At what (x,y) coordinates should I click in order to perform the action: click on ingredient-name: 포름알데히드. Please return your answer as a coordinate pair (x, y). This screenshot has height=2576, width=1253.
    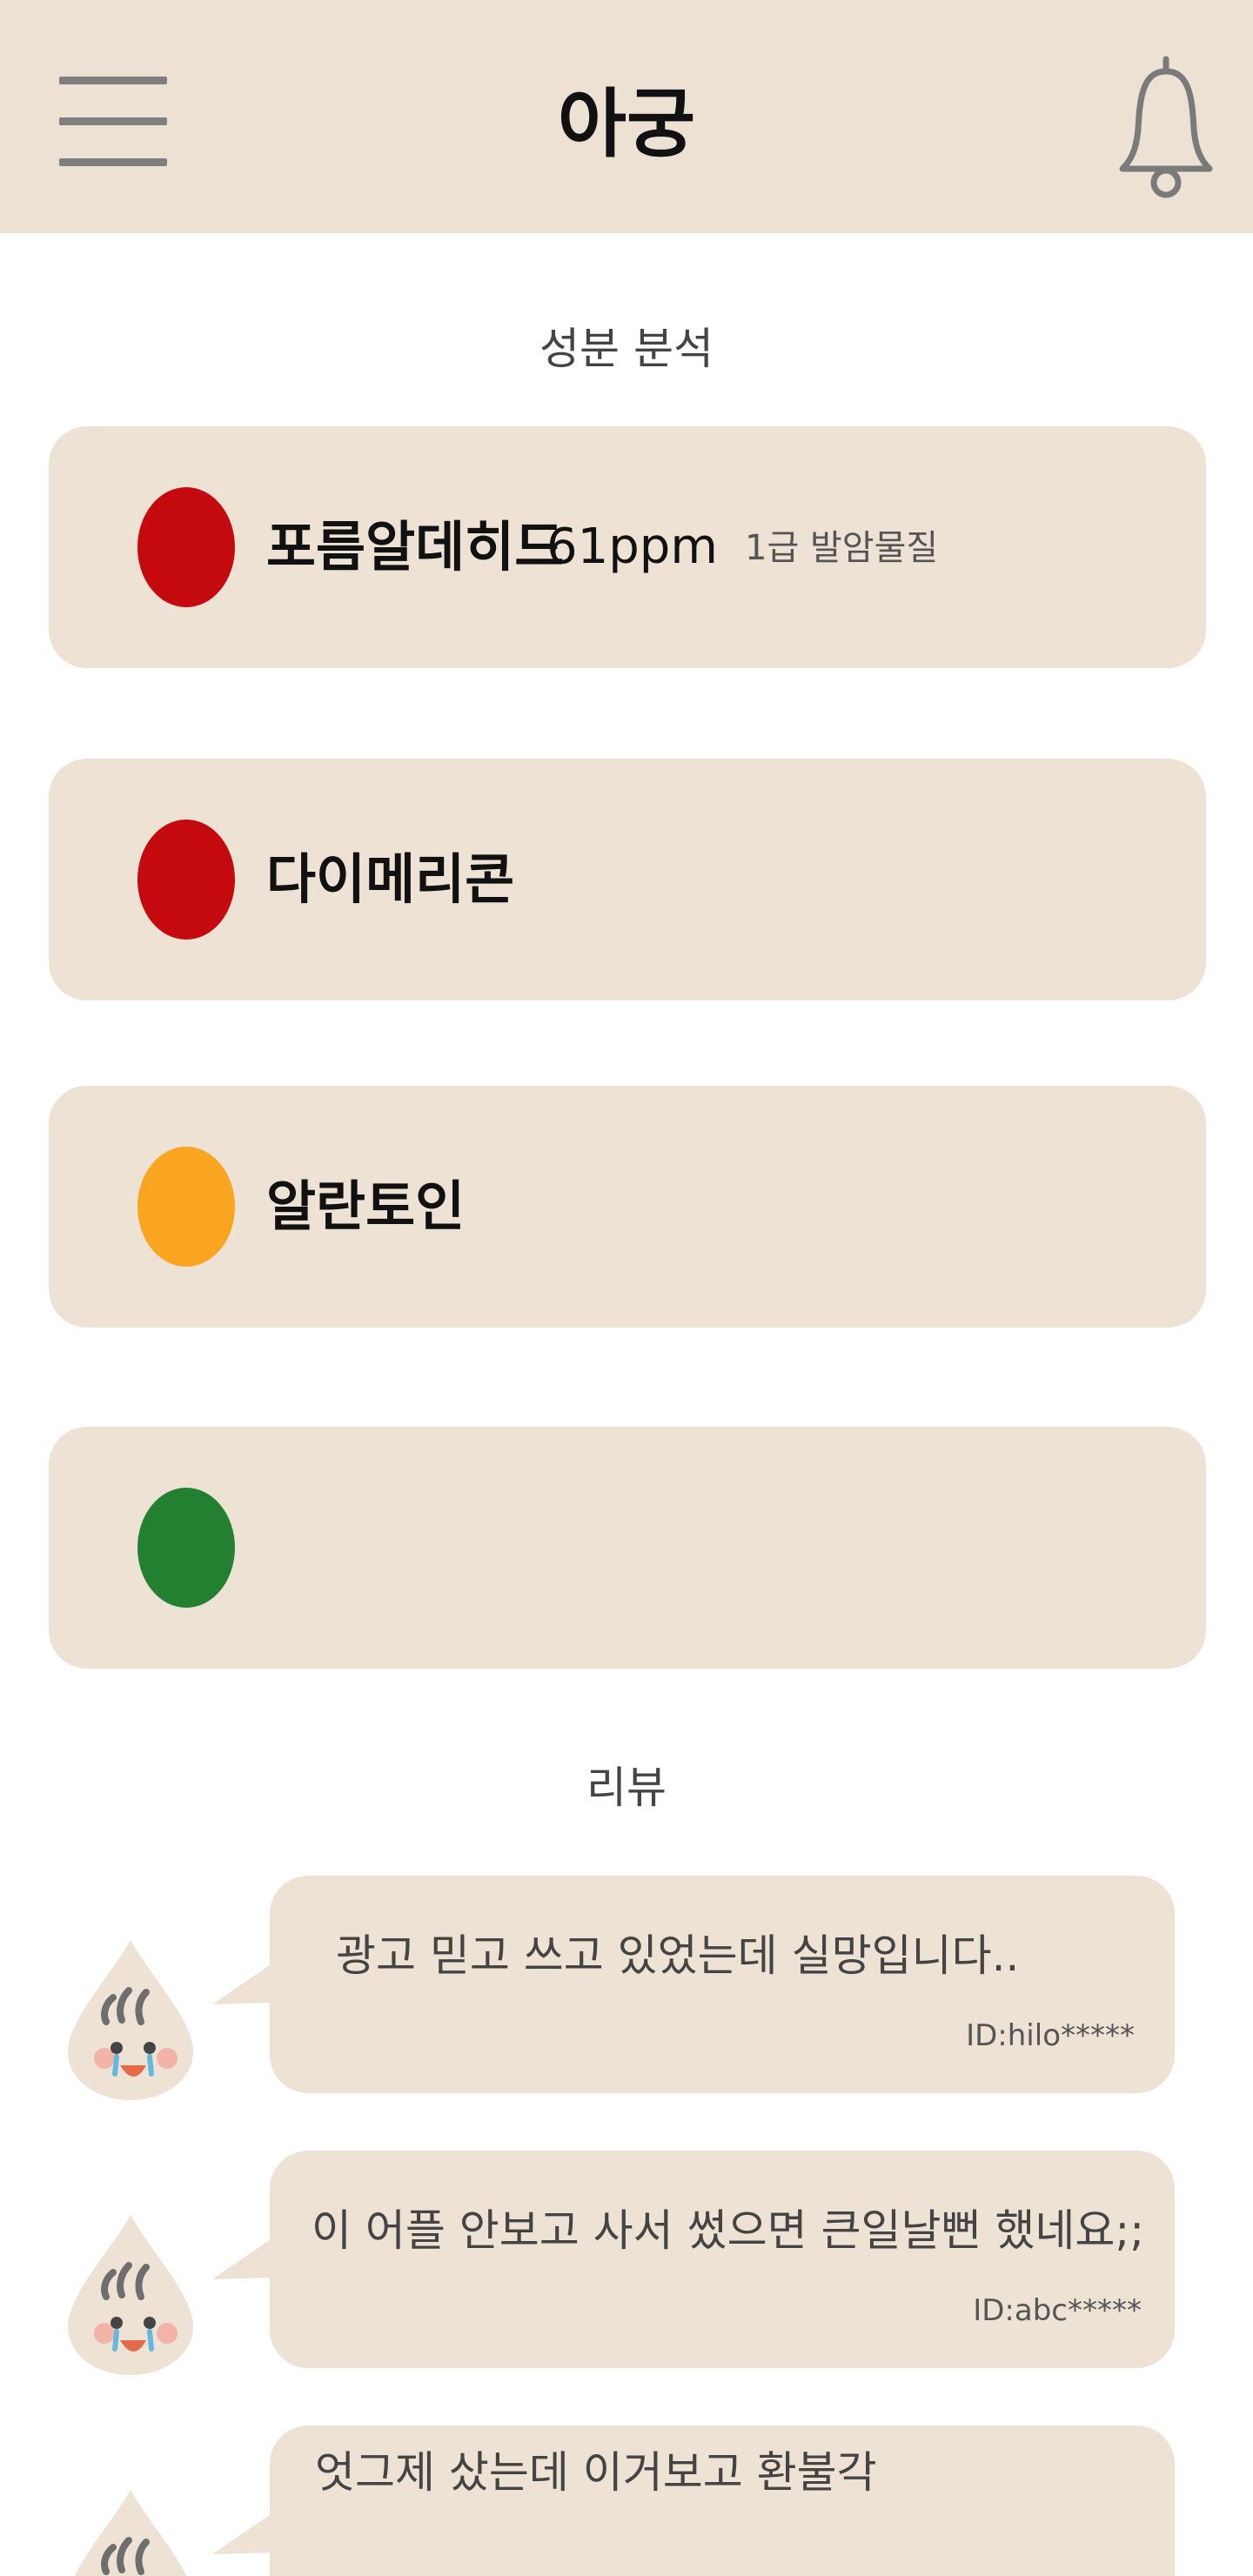
    Looking at the image, I should click on (415, 547).